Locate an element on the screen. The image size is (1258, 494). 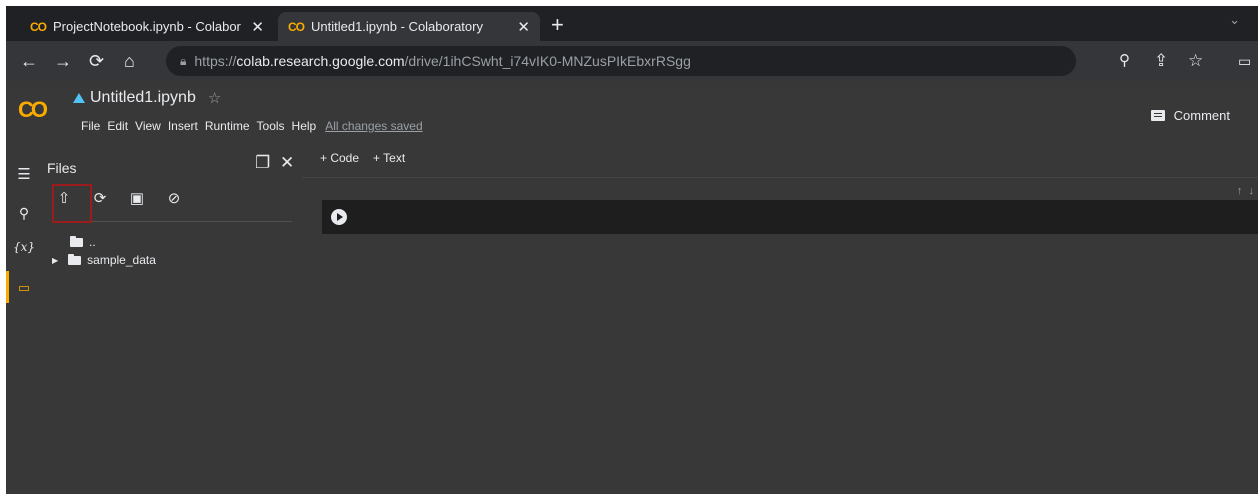
variables-icon: {x} is located at coordinates (24, 247).